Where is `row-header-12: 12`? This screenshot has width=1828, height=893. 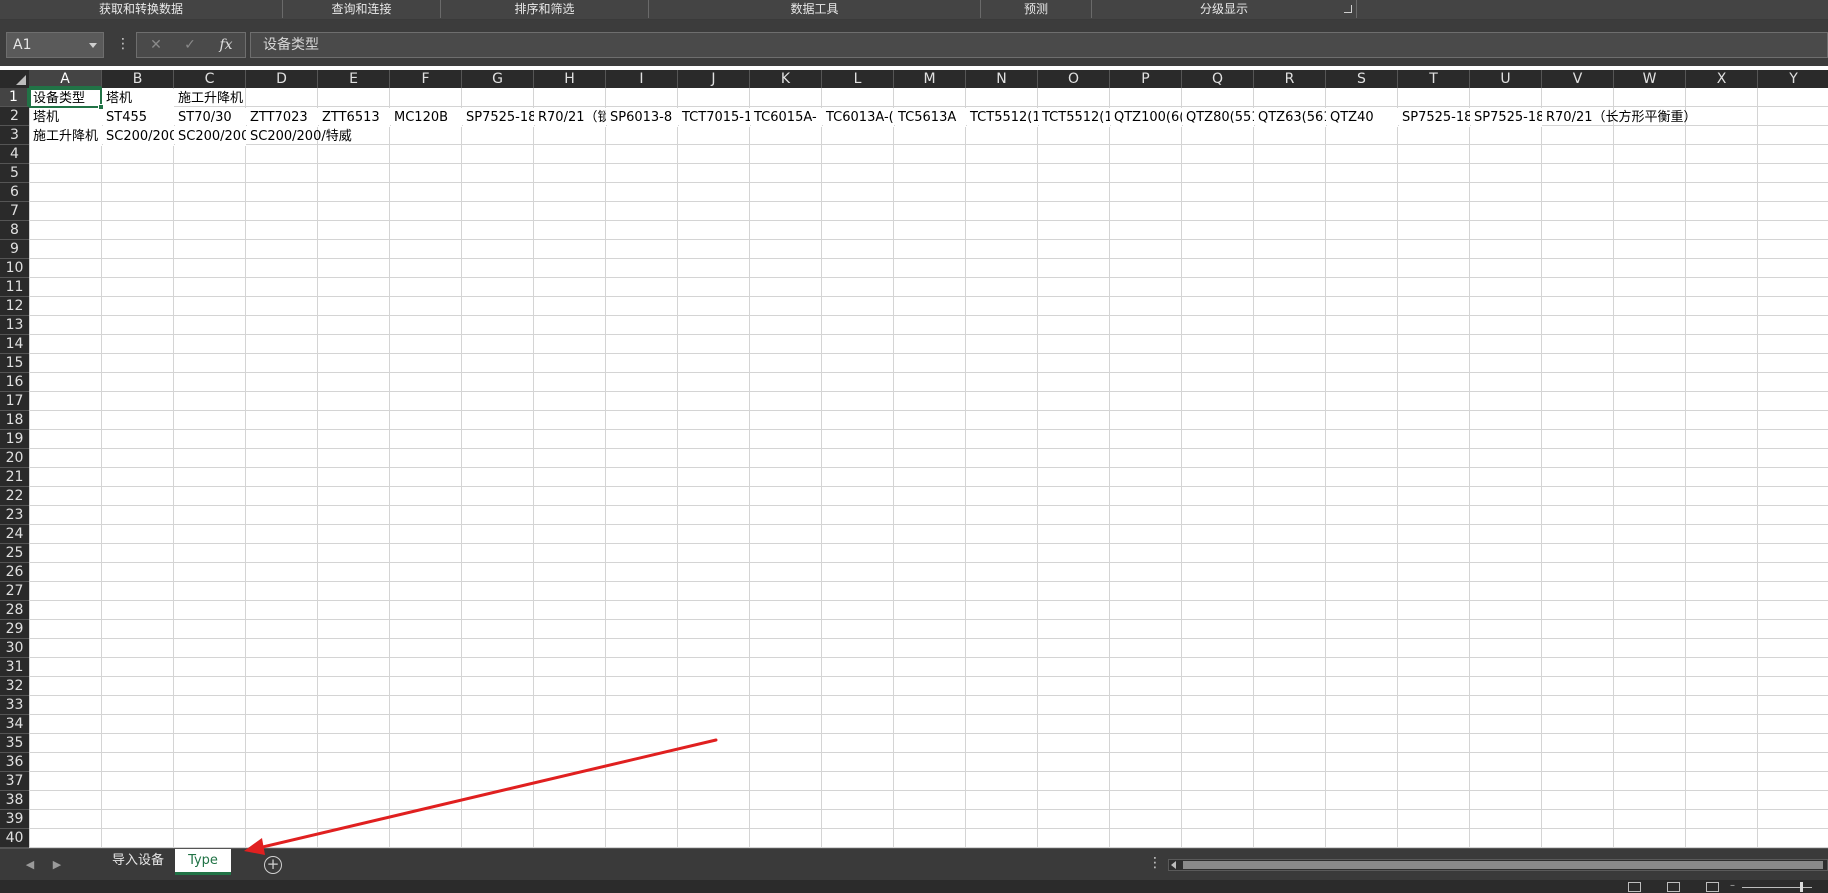 row-header-12: 12 is located at coordinates (14, 306).